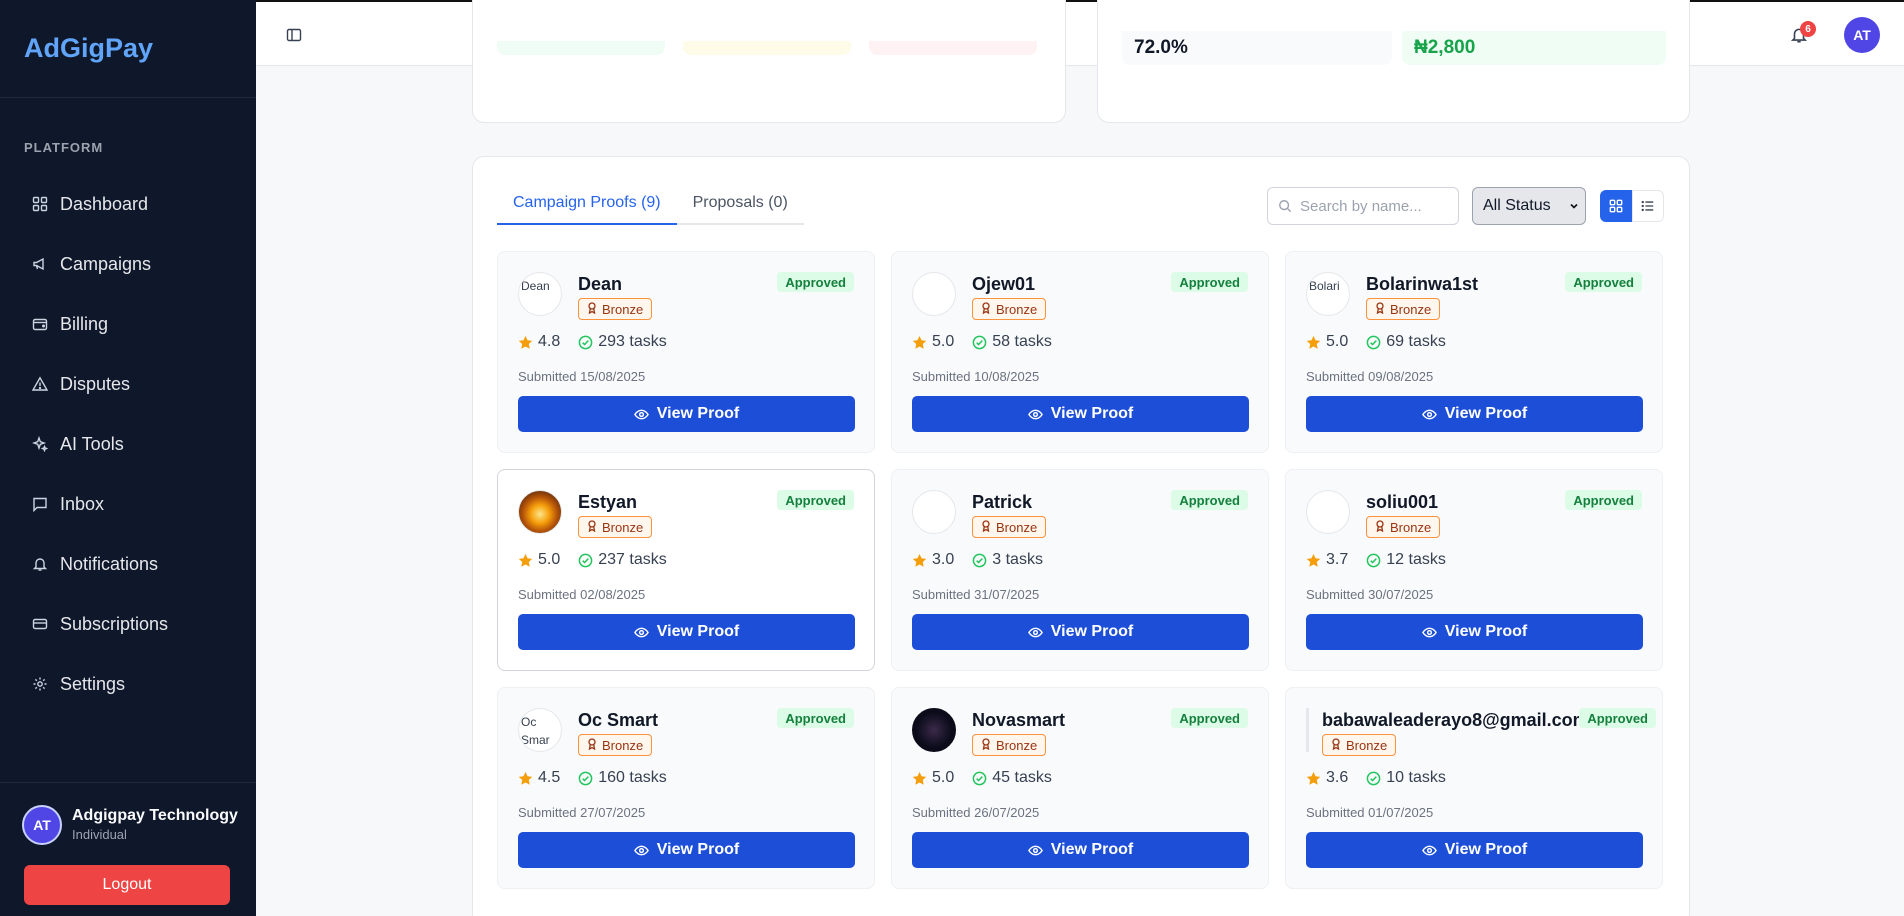  Describe the element at coordinates (767, 48) in the screenshot. I see `stat-tile-pending` at that location.